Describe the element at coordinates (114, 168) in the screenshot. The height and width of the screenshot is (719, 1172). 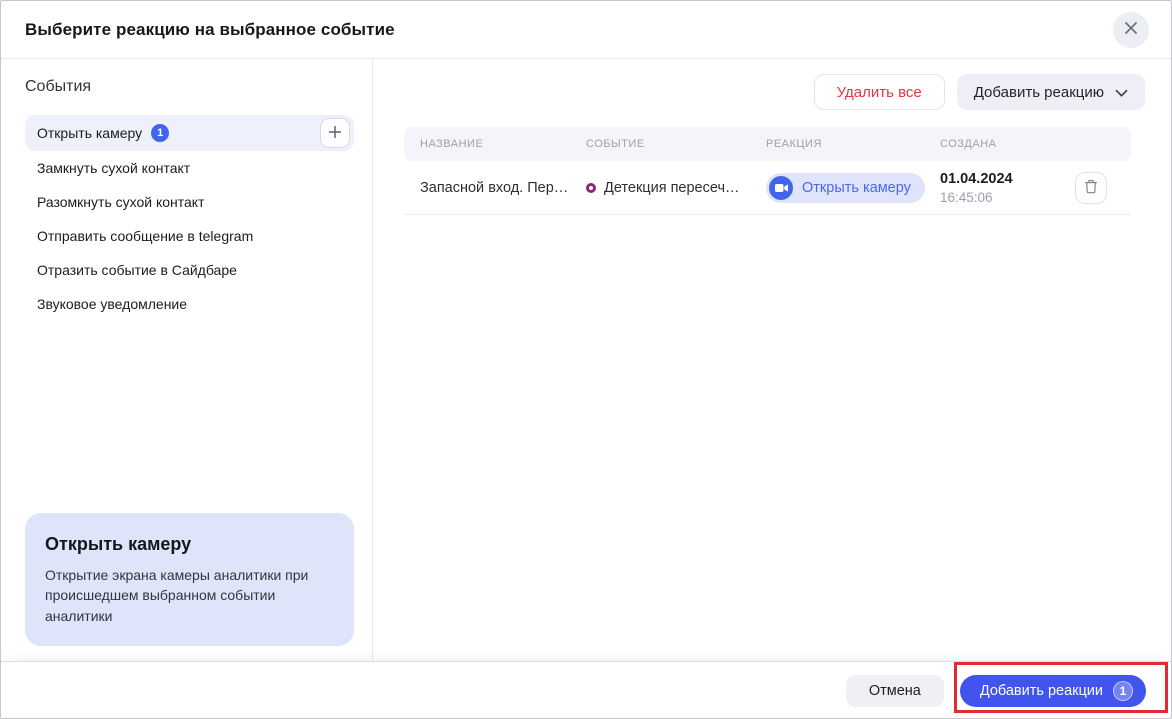
I see `sidebar-item-label: Замкнуть сухой контакт` at that location.